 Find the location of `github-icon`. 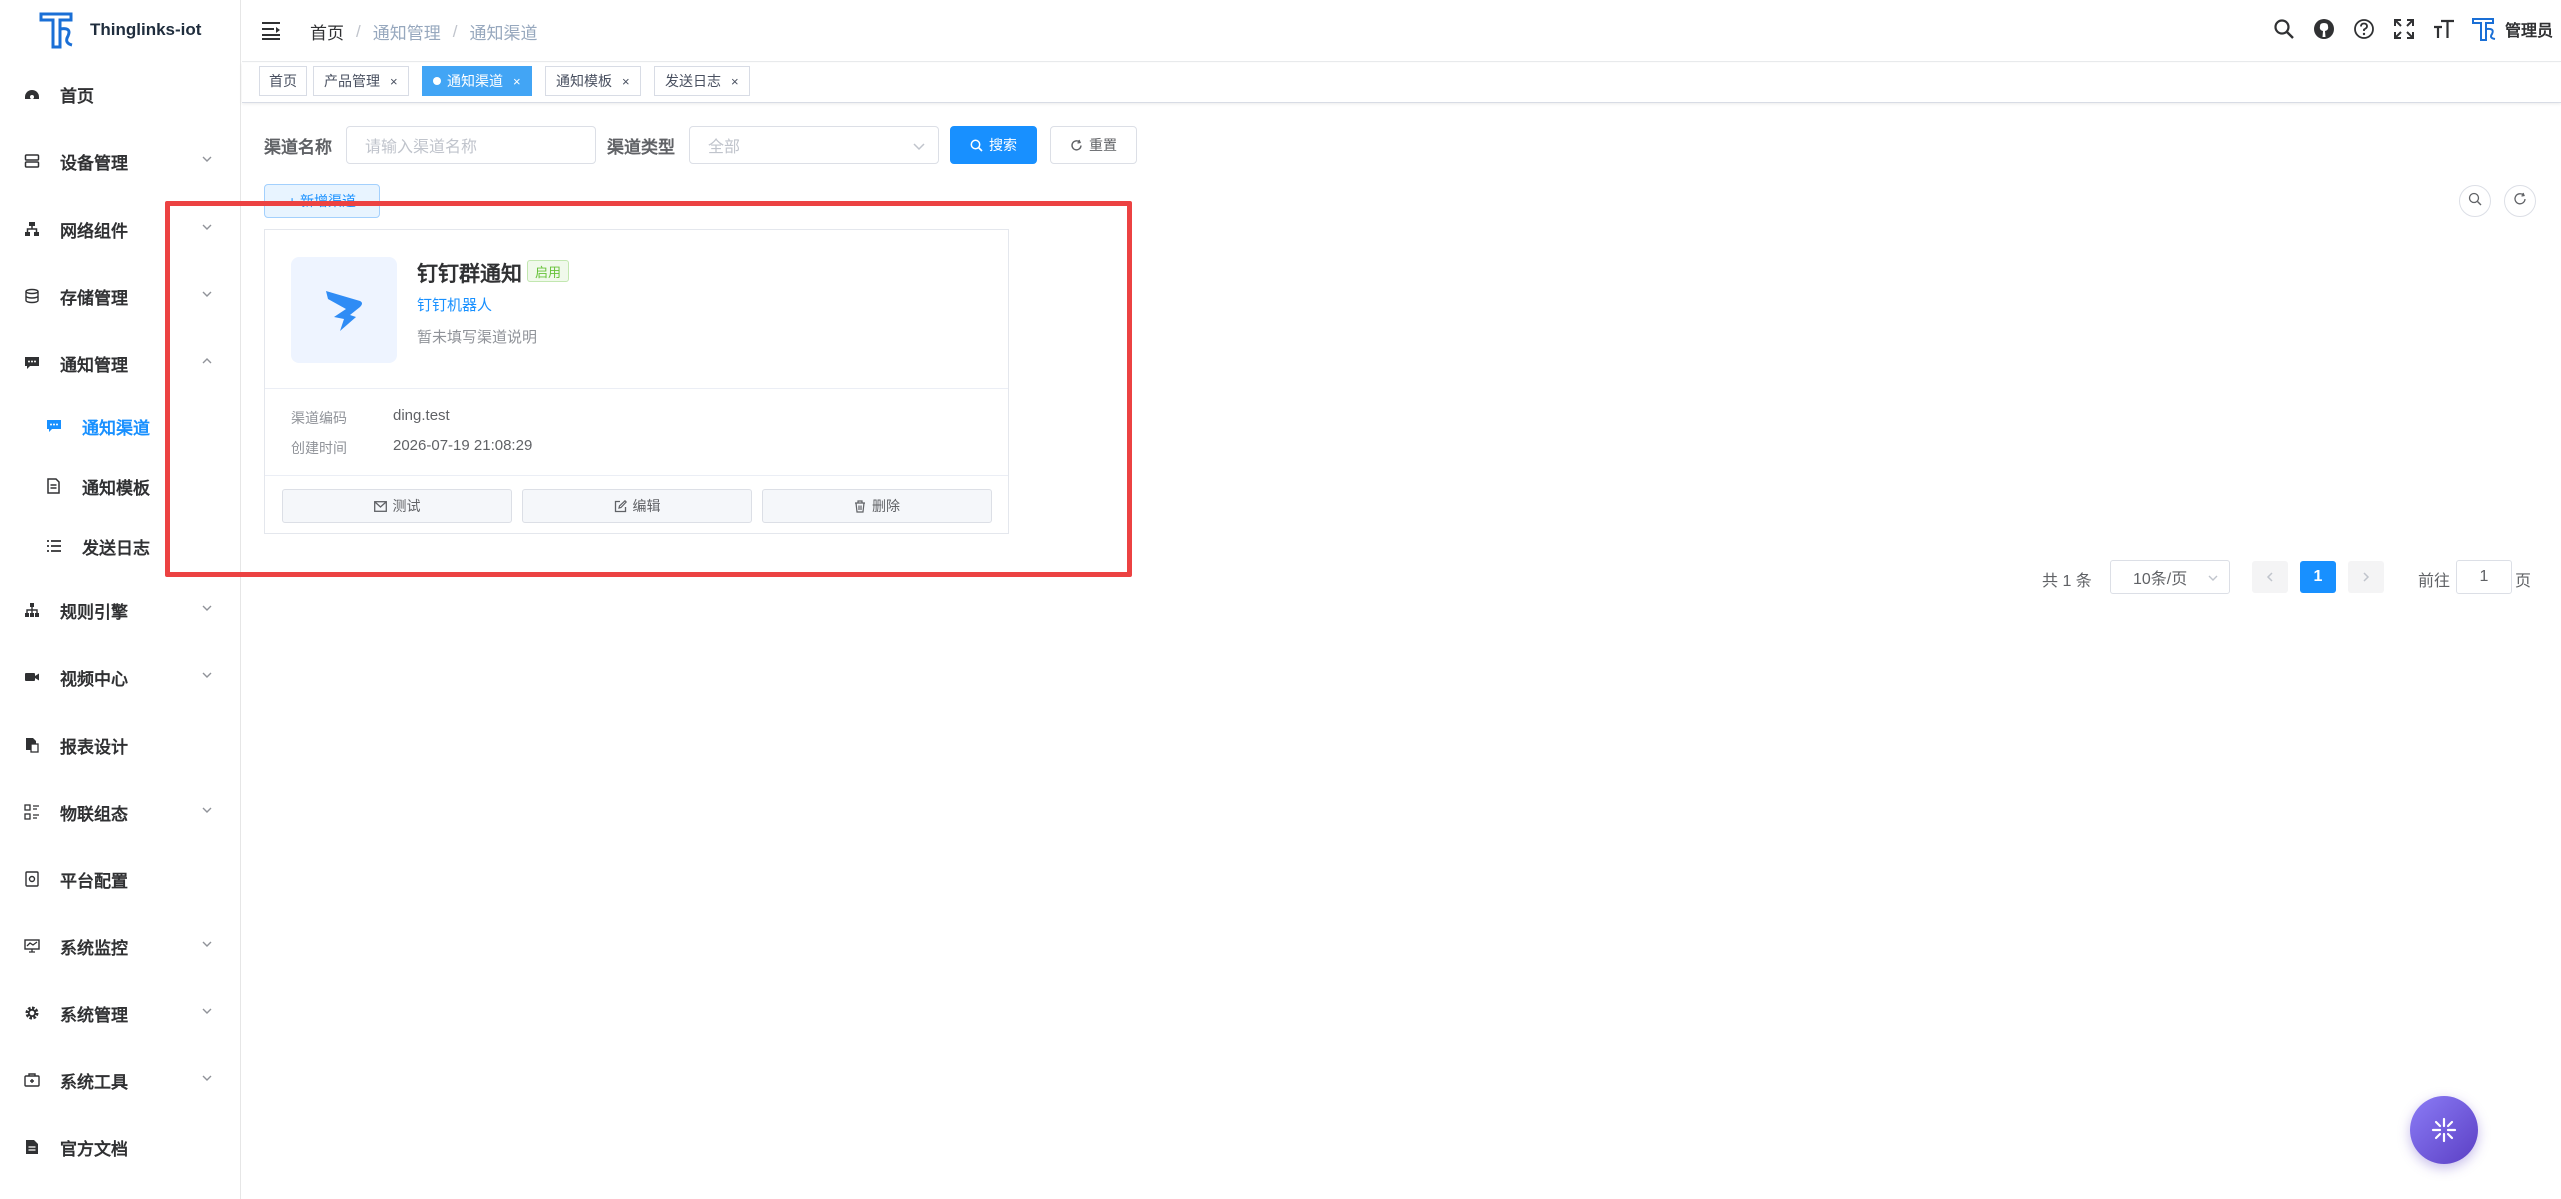

github-icon is located at coordinates (2324, 29).